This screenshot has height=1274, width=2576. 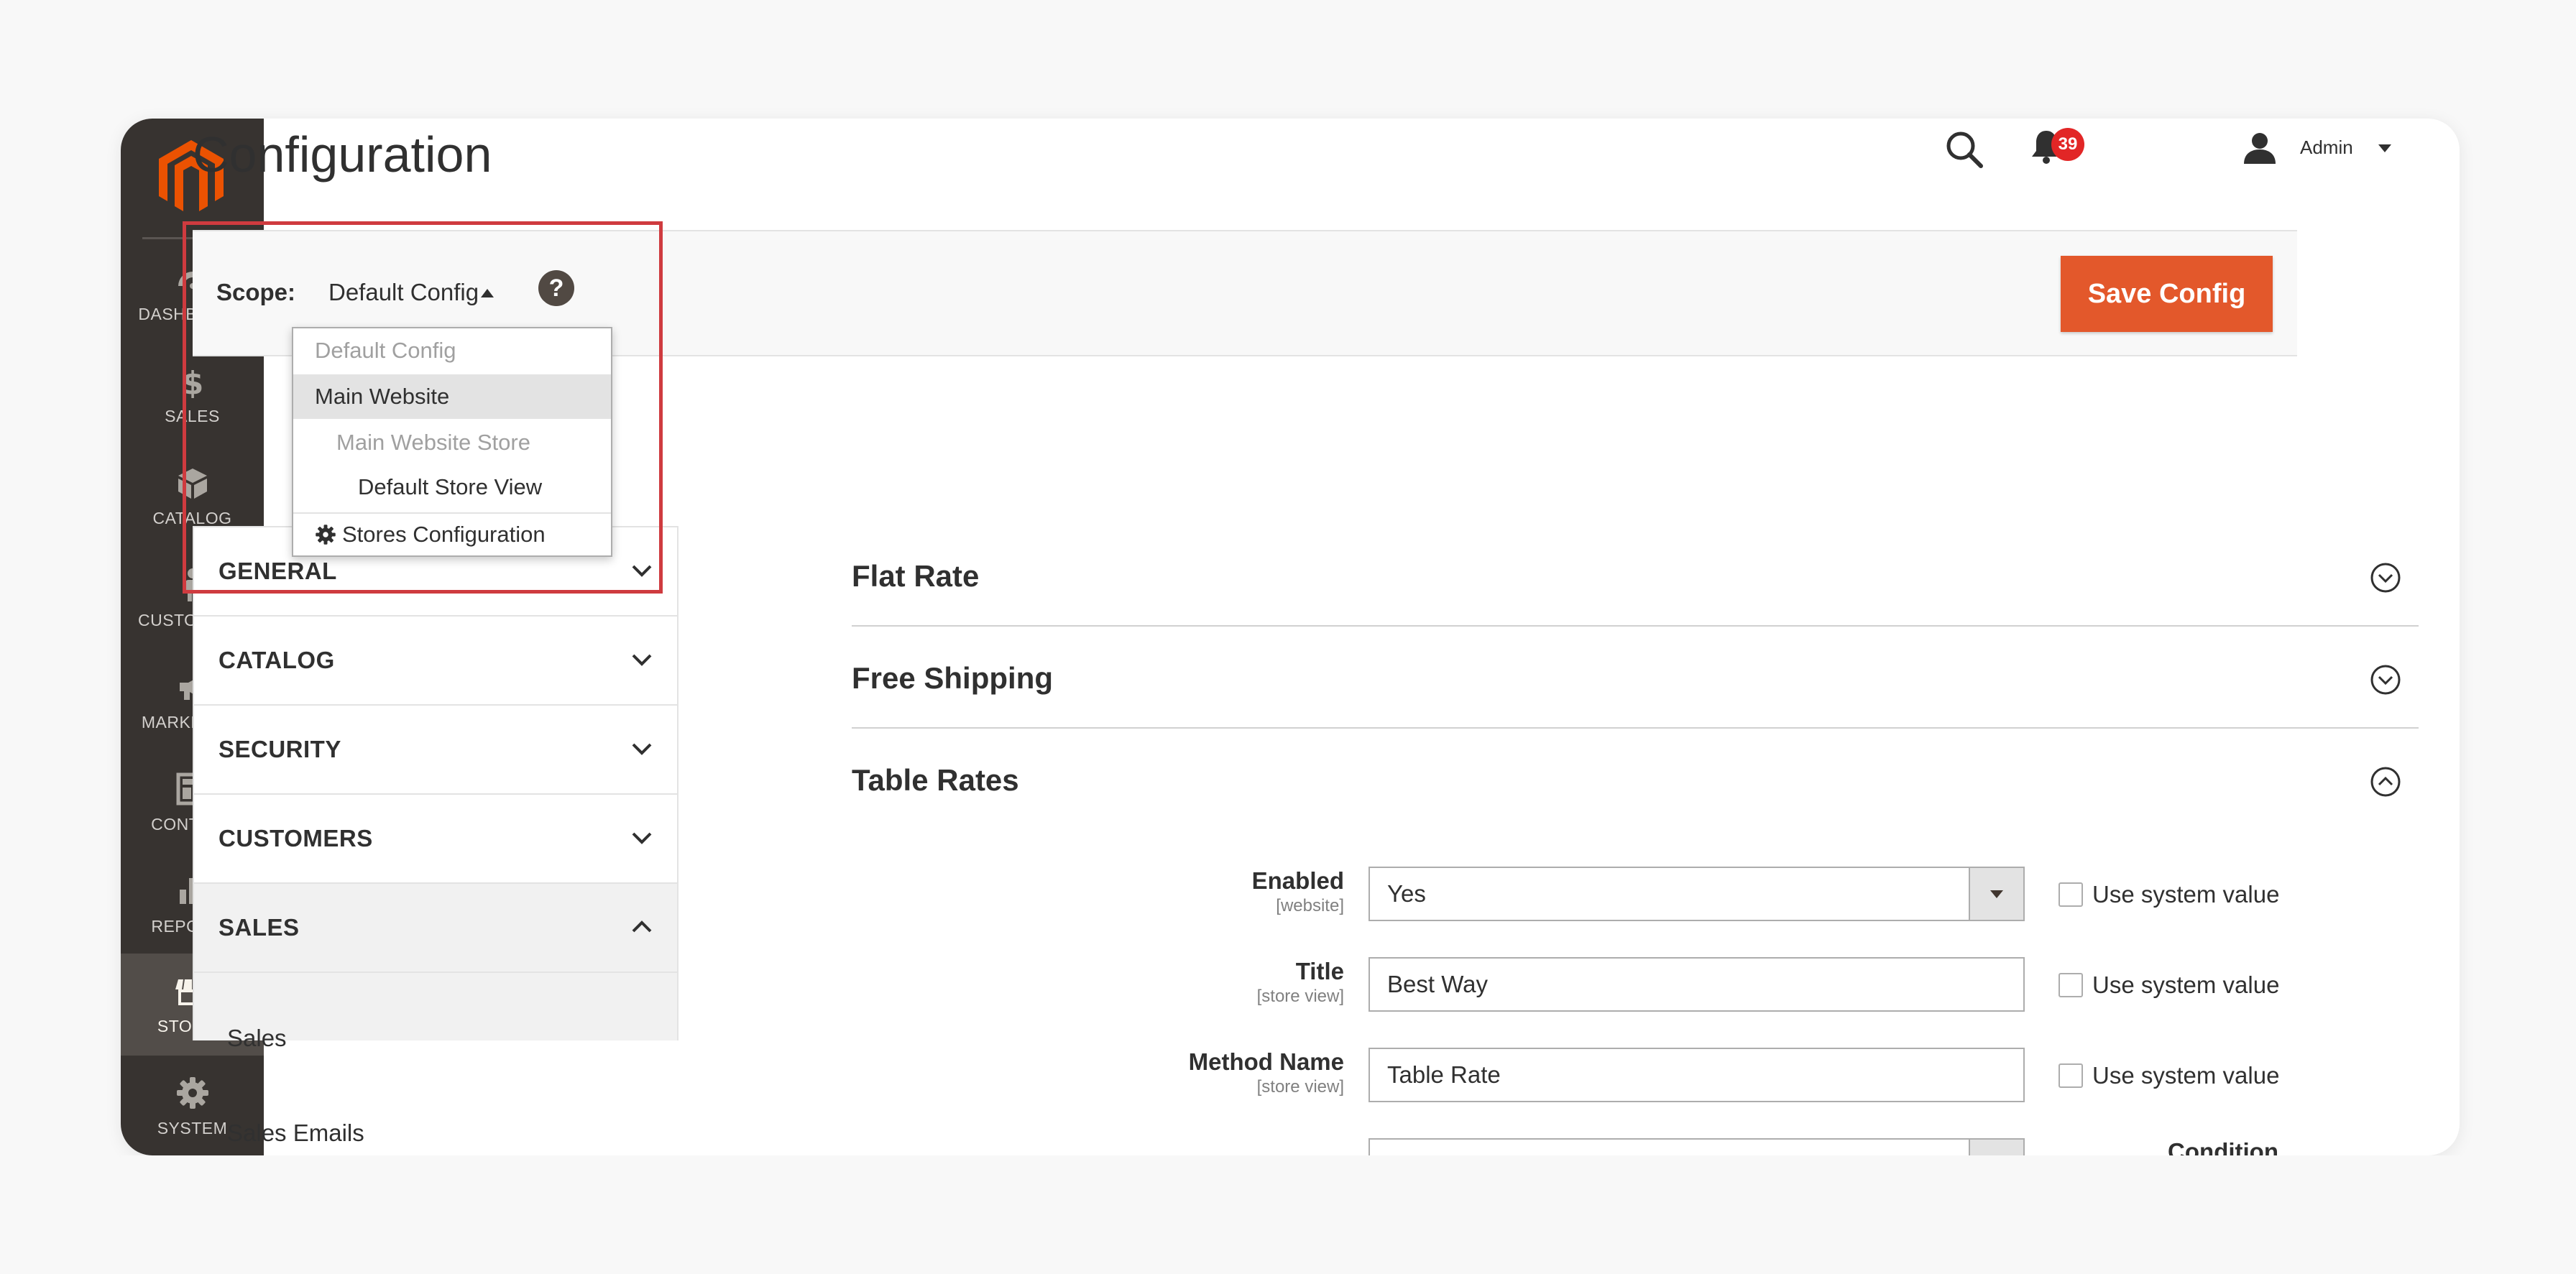 What do you see at coordinates (1300, 1087) in the screenshot?
I see `field-scope-method-name: [store view]` at bounding box center [1300, 1087].